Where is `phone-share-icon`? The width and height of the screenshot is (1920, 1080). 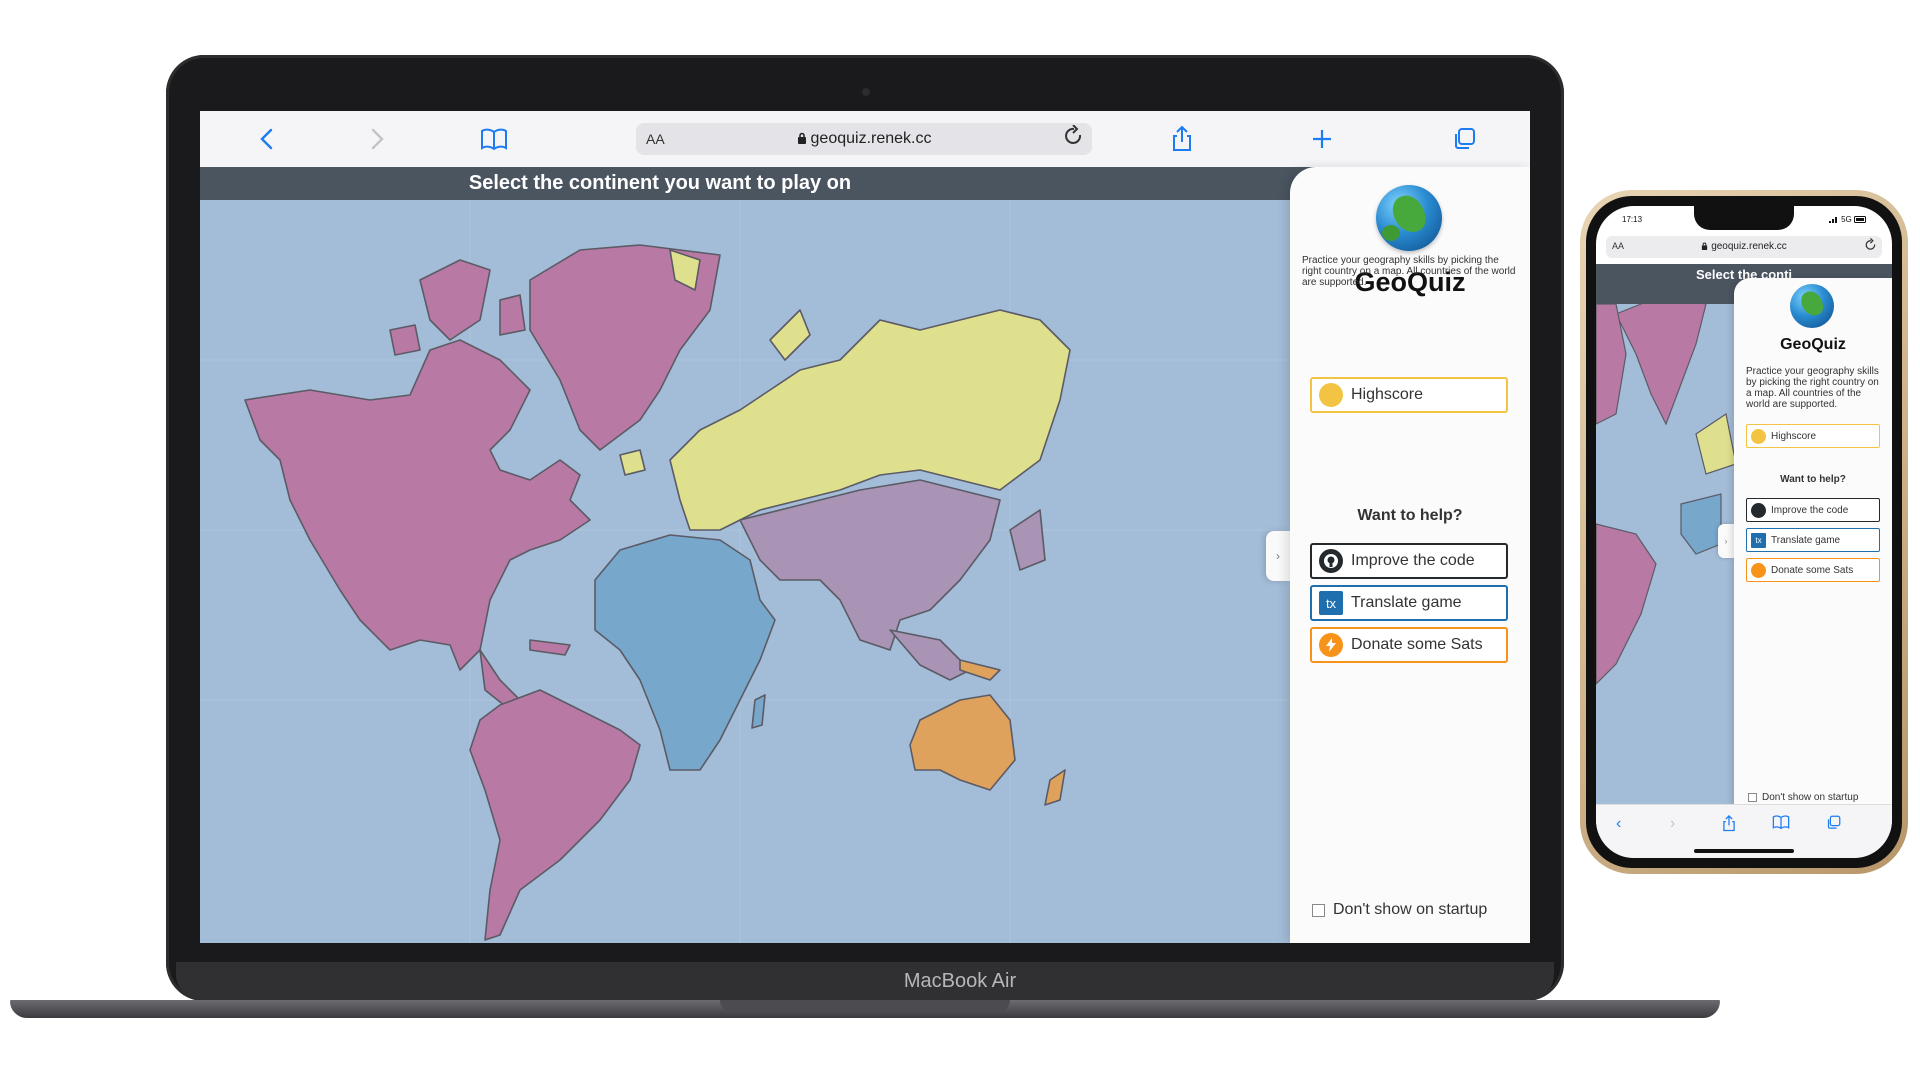 phone-share-icon is located at coordinates (1729, 825).